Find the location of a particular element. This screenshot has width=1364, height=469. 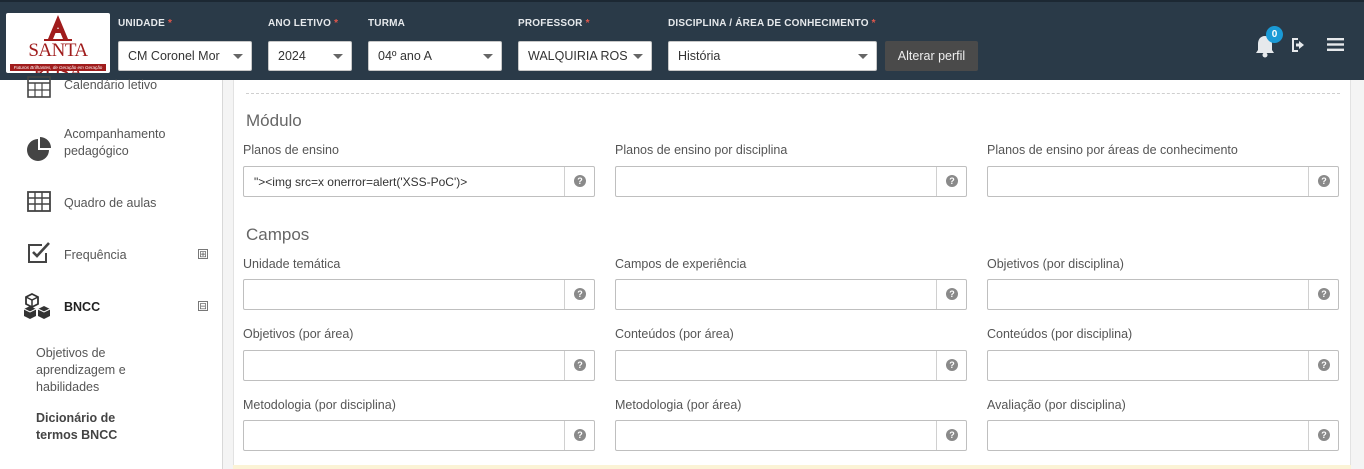

professor-select: WALQUIRIA ROS is located at coordinates (585, 56).